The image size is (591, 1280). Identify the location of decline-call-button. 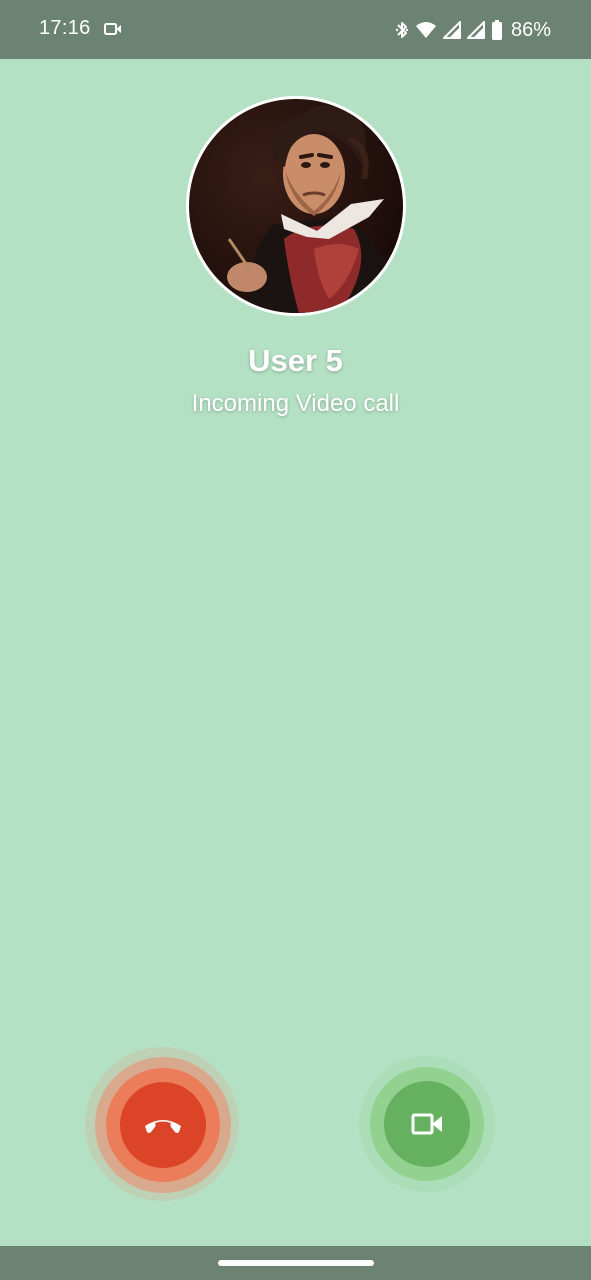
(163, 1125).